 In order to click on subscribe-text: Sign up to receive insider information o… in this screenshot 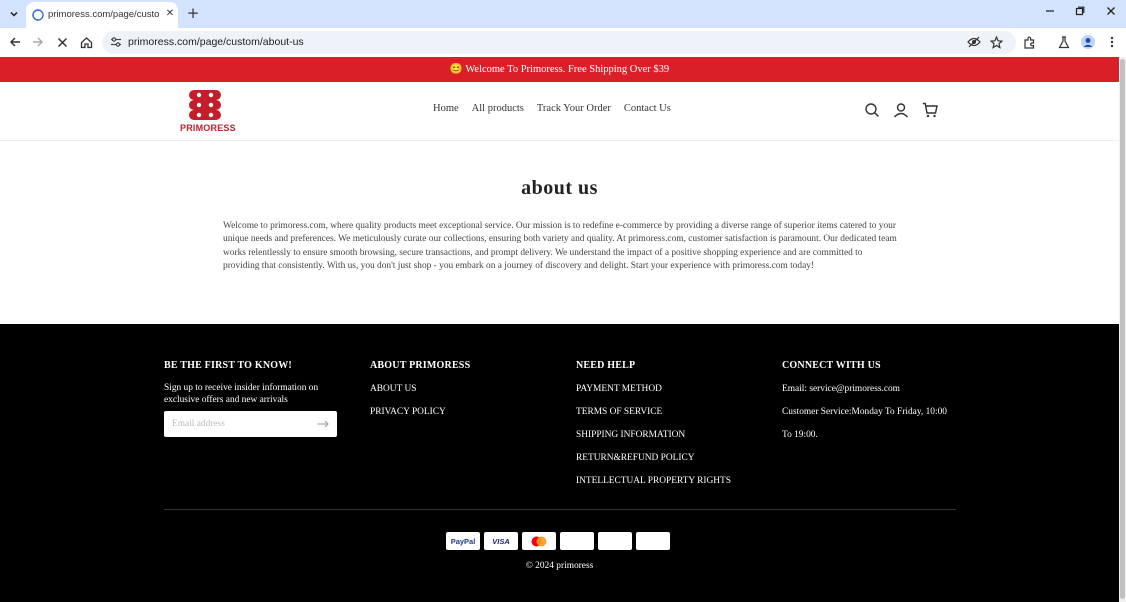, I will do `click(241, 394)`.